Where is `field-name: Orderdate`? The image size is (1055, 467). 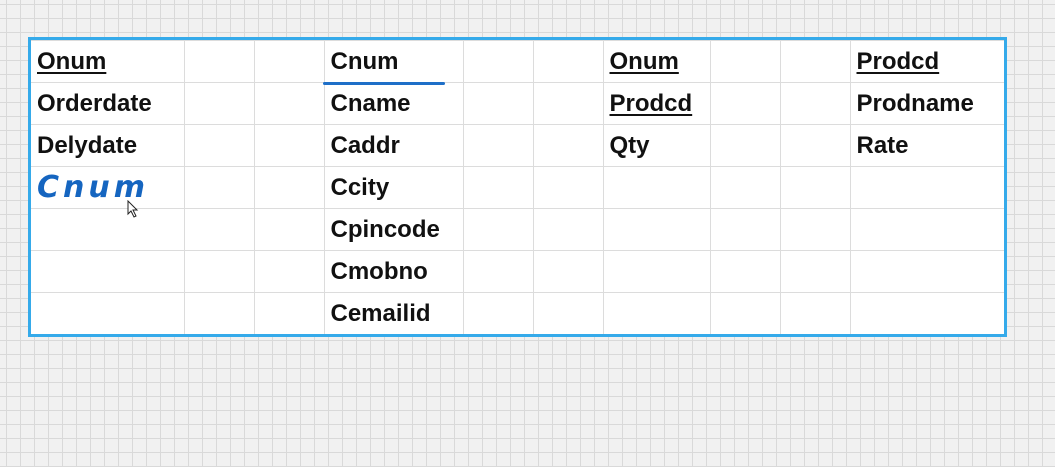
field-name: Orderdate is located at coordinates (94, 103).